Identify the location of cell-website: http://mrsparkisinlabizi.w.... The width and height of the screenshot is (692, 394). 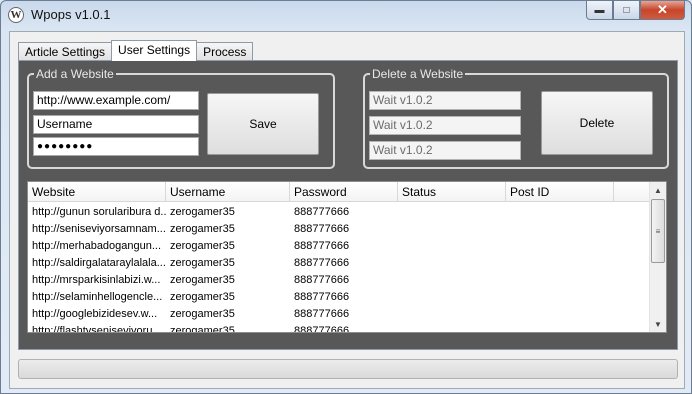
(96, 280).